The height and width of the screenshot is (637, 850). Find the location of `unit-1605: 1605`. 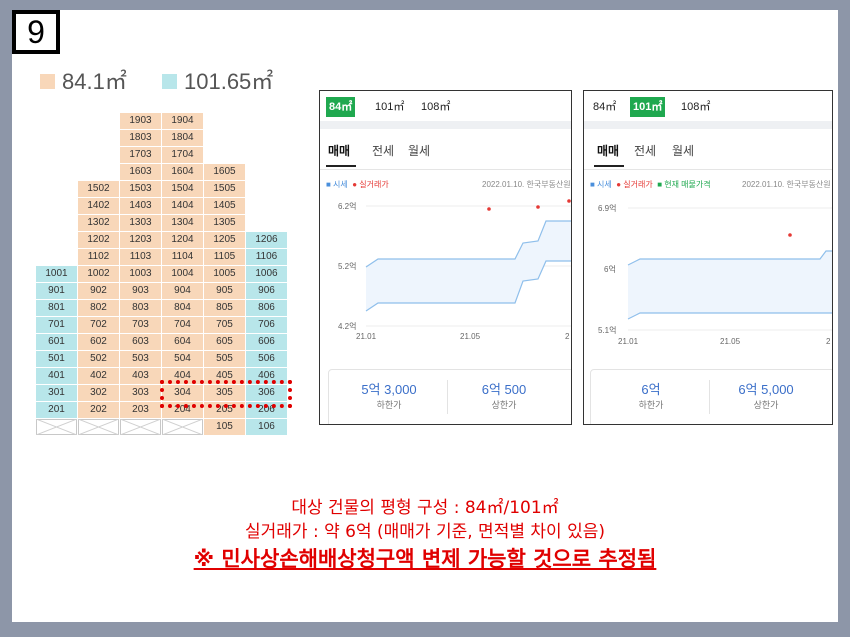

unit-1605: 1605 is located at coordinates (224, 172).